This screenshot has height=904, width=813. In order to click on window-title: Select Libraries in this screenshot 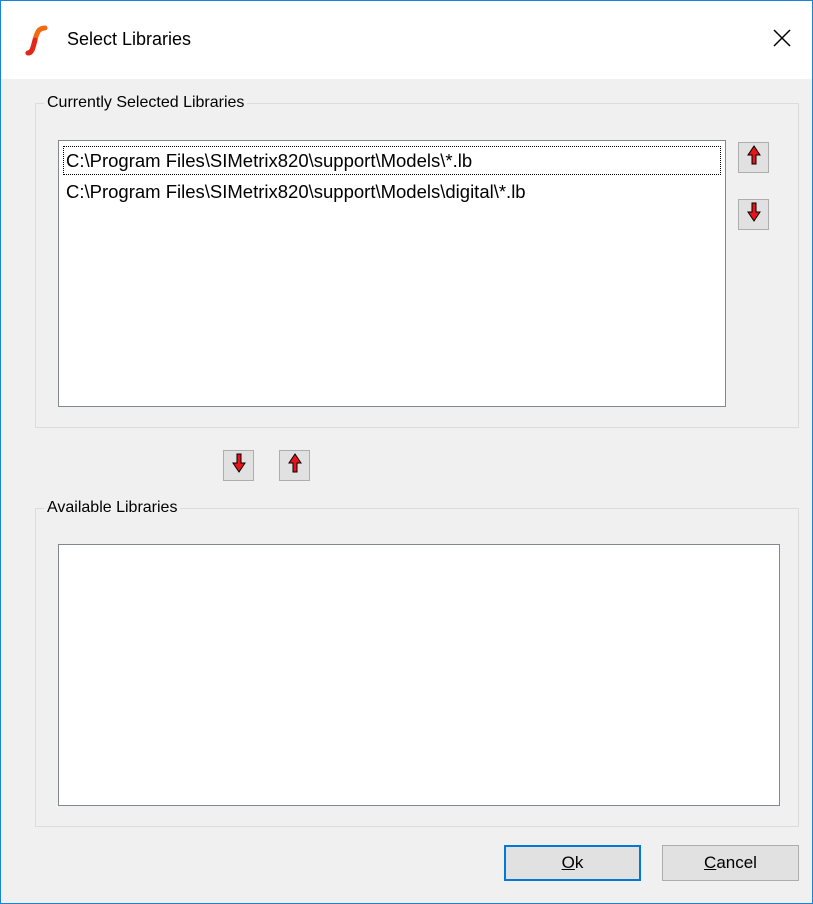, I will do `click(129, 39)`.